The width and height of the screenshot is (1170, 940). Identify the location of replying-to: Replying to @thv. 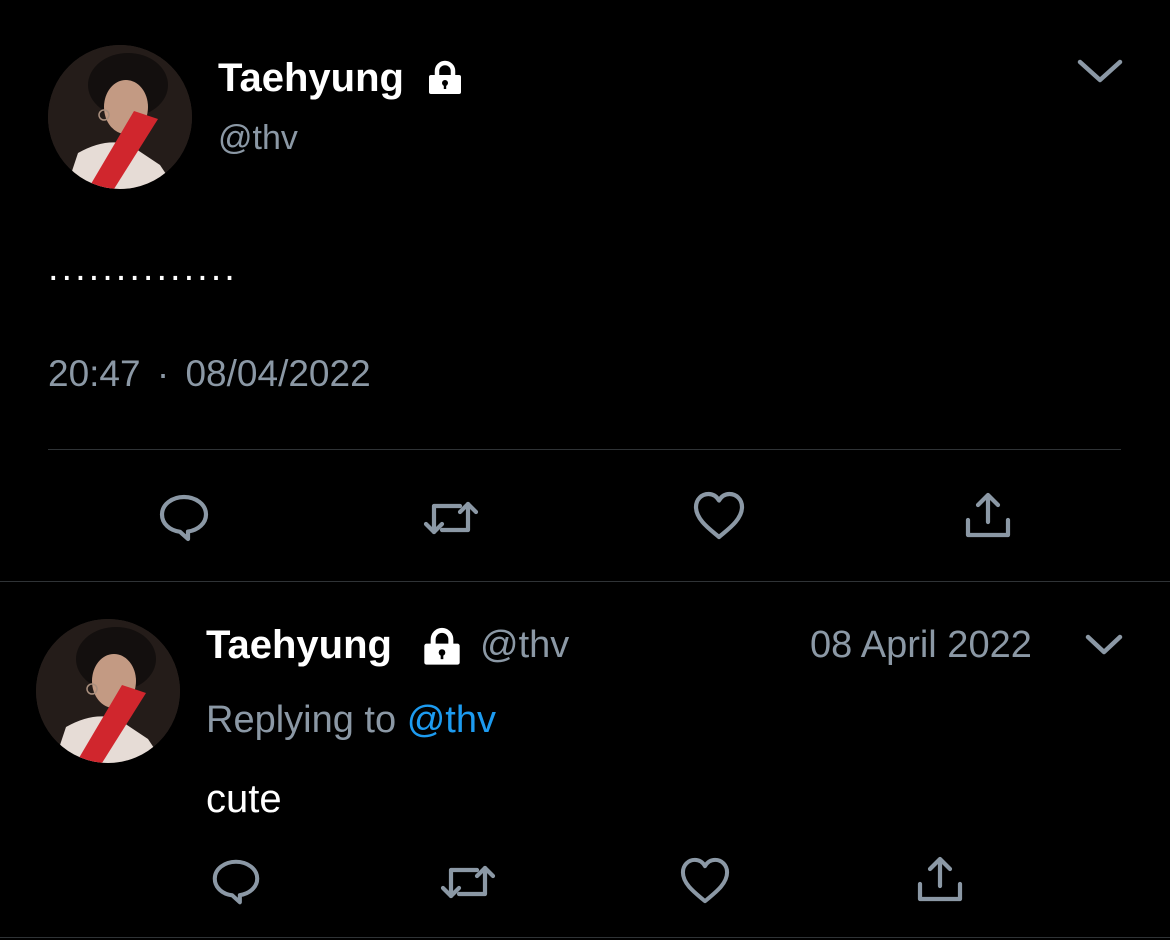
(351, 720).